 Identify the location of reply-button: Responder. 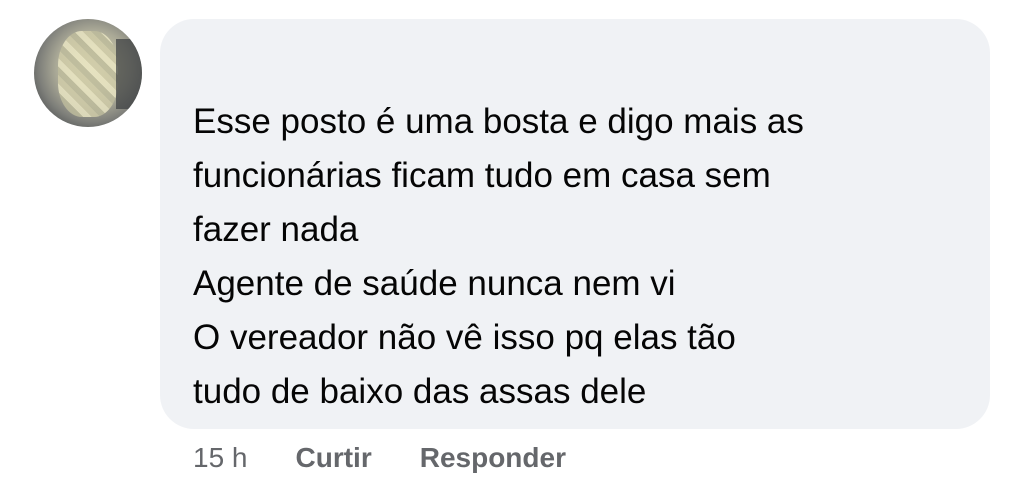
(493, 458).